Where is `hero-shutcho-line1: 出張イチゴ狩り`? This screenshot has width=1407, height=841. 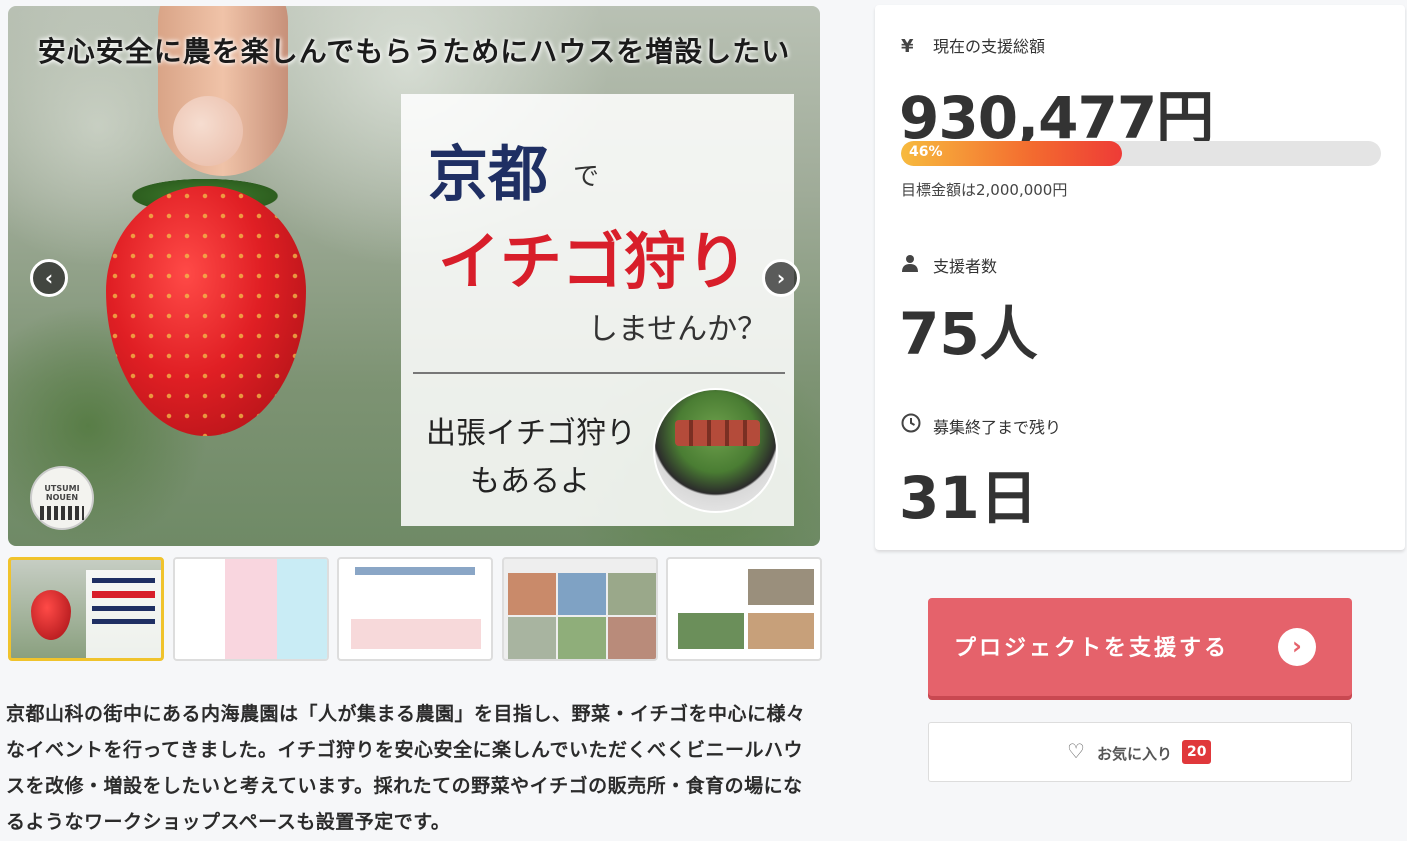 hero-shutcho-line1: 出張イチゴ狩り is located at coordinates (531, 433).